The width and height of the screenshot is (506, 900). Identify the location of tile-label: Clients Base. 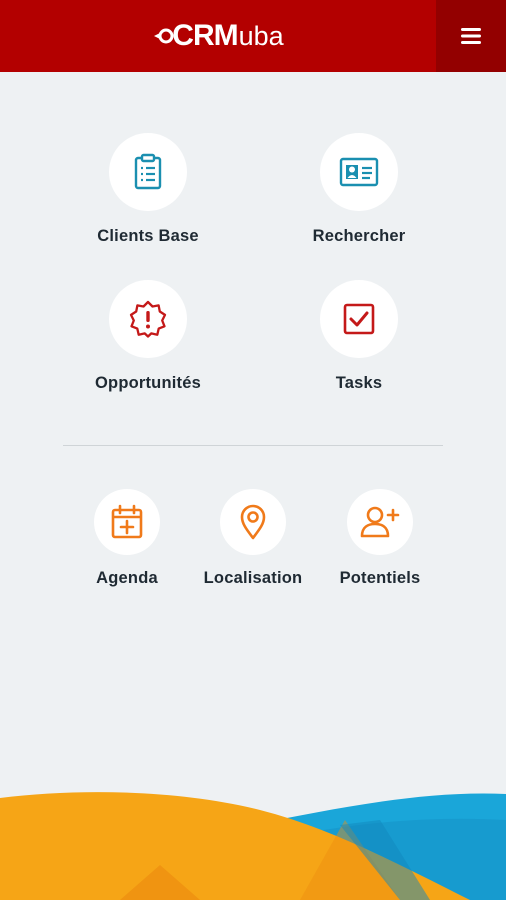
(148, 236).